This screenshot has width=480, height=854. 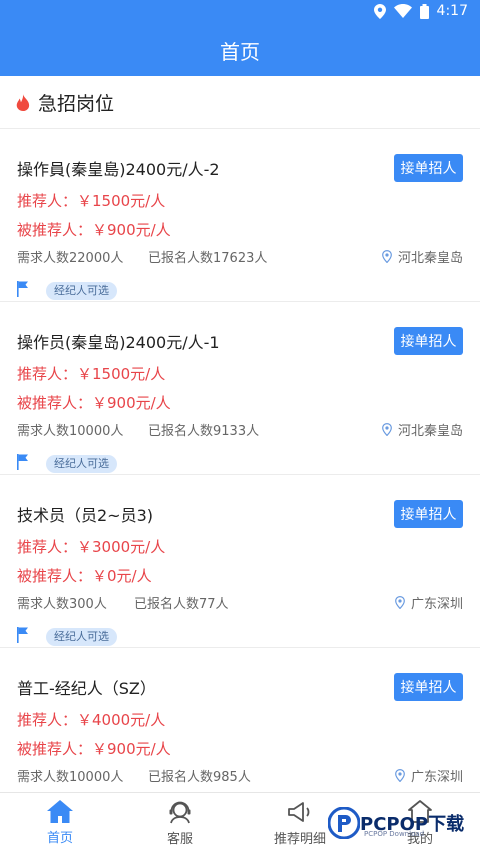 I want to click on customer-service-icon, so click(x=180, y=812).